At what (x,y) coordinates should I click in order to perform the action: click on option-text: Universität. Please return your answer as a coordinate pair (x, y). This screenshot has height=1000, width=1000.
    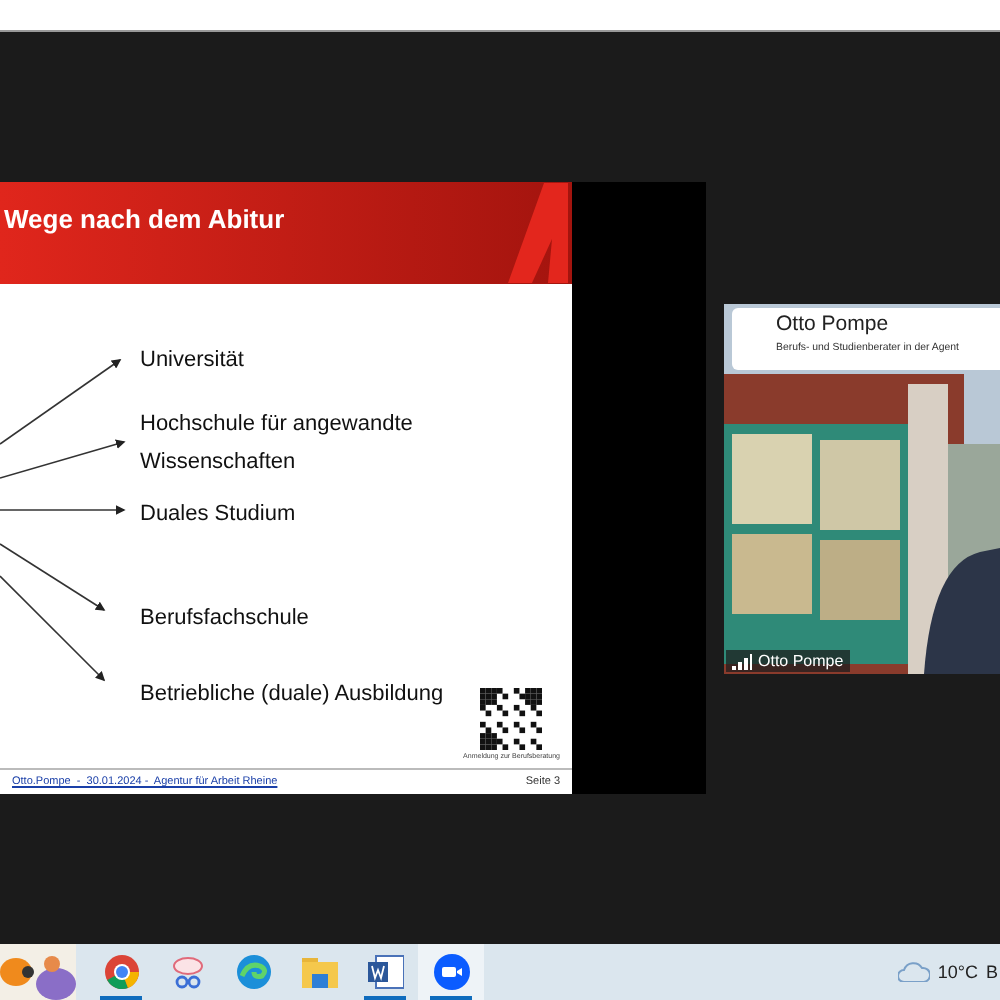
    Looking at the image, I should click on (193, 361).